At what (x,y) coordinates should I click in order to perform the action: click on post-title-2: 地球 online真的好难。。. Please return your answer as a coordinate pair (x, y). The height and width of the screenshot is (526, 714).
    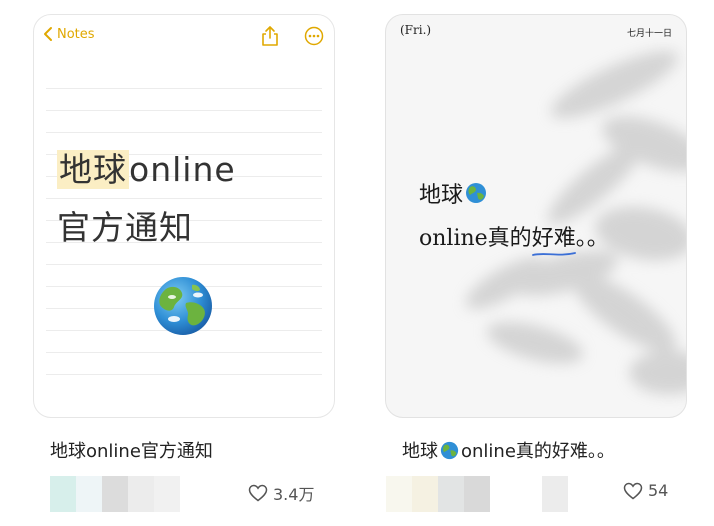
    Looking at the image, I should click on (508, 450).